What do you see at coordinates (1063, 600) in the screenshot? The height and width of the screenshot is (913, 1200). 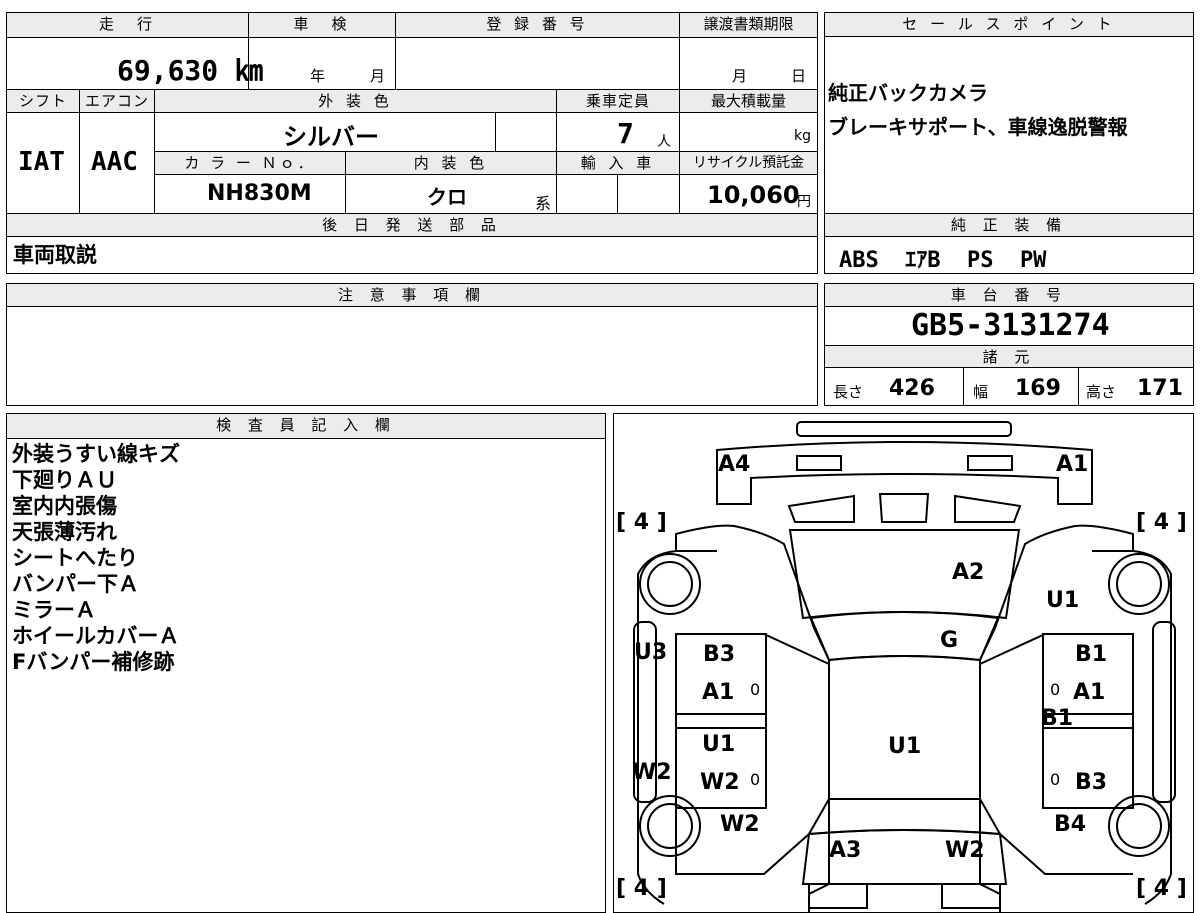 I see `damage-u1-hood-right: U1` at bounding box center [1063, 600].